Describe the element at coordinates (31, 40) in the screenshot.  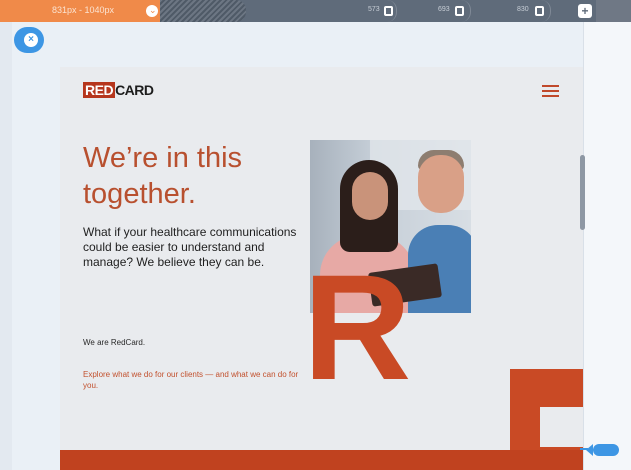
I see `close-icon: ×` at that location.